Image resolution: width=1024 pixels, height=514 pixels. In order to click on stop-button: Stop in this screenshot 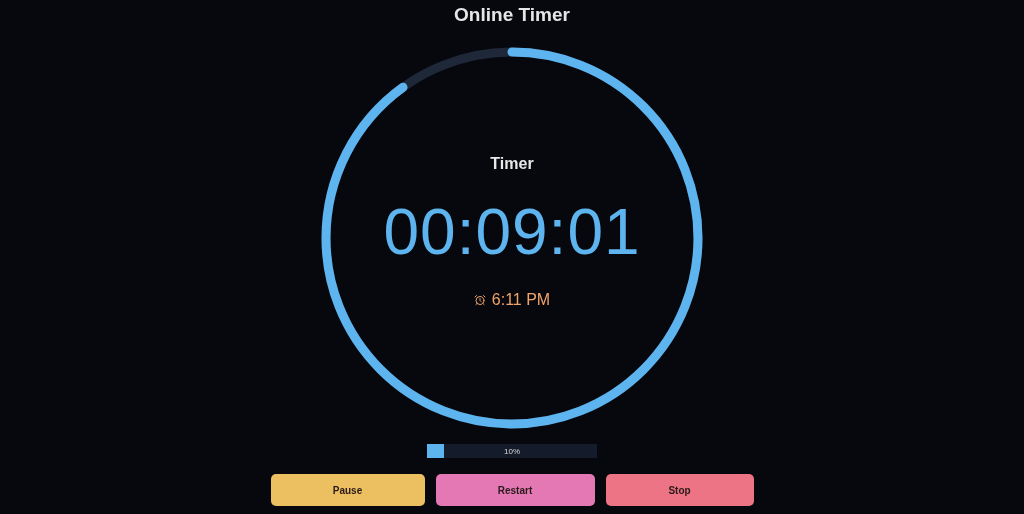, I will do `click(679, 490)`.